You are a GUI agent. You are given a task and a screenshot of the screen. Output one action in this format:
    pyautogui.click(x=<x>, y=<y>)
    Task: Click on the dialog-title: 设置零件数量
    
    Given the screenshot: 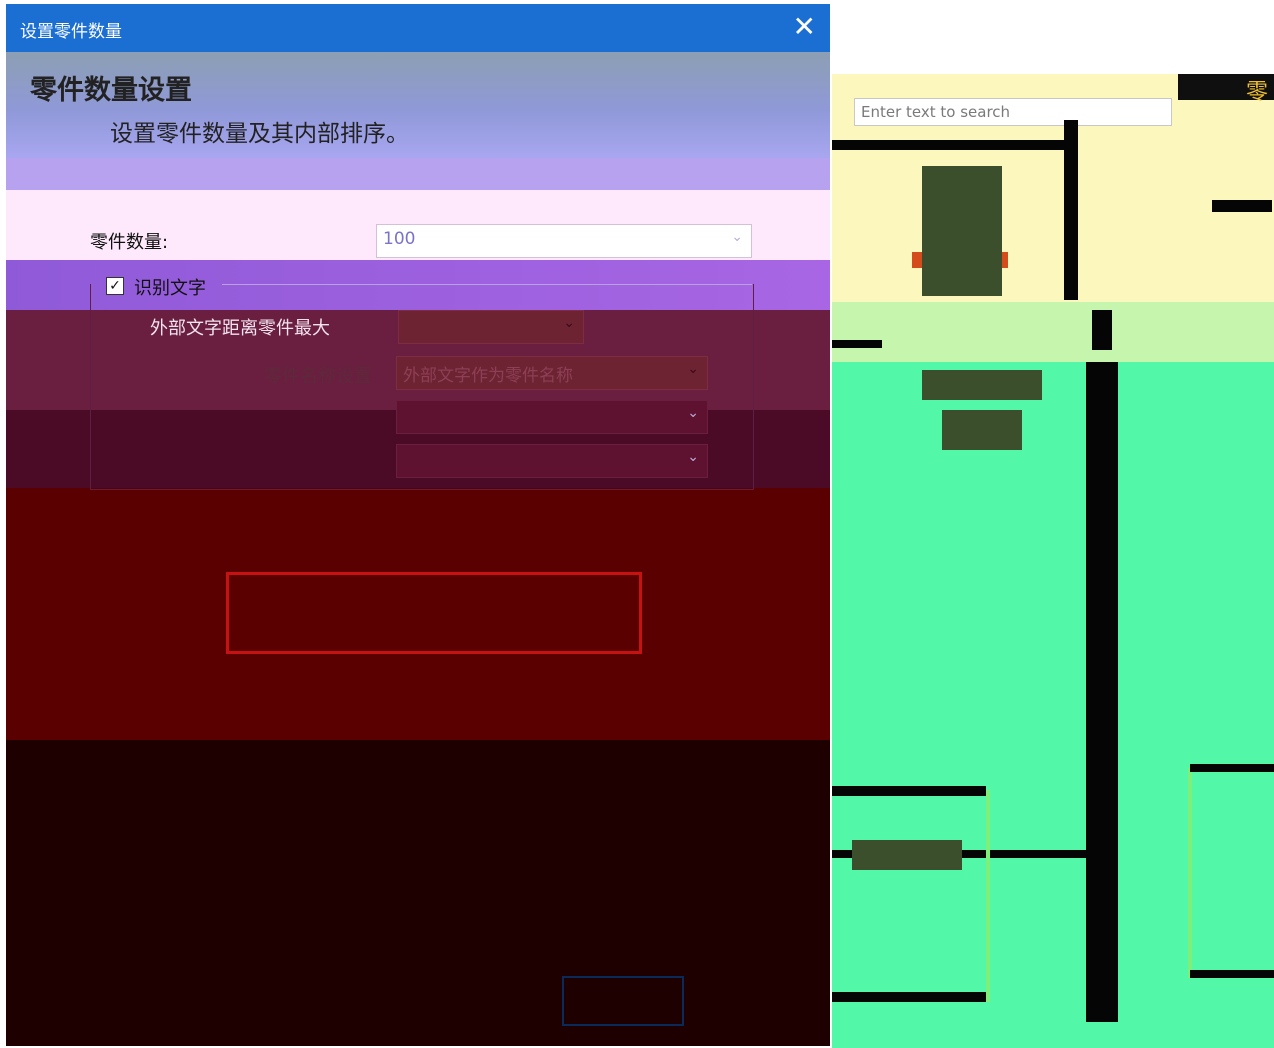 What is the action you would take?
    pyautogui.click(x=71, y=32)
    